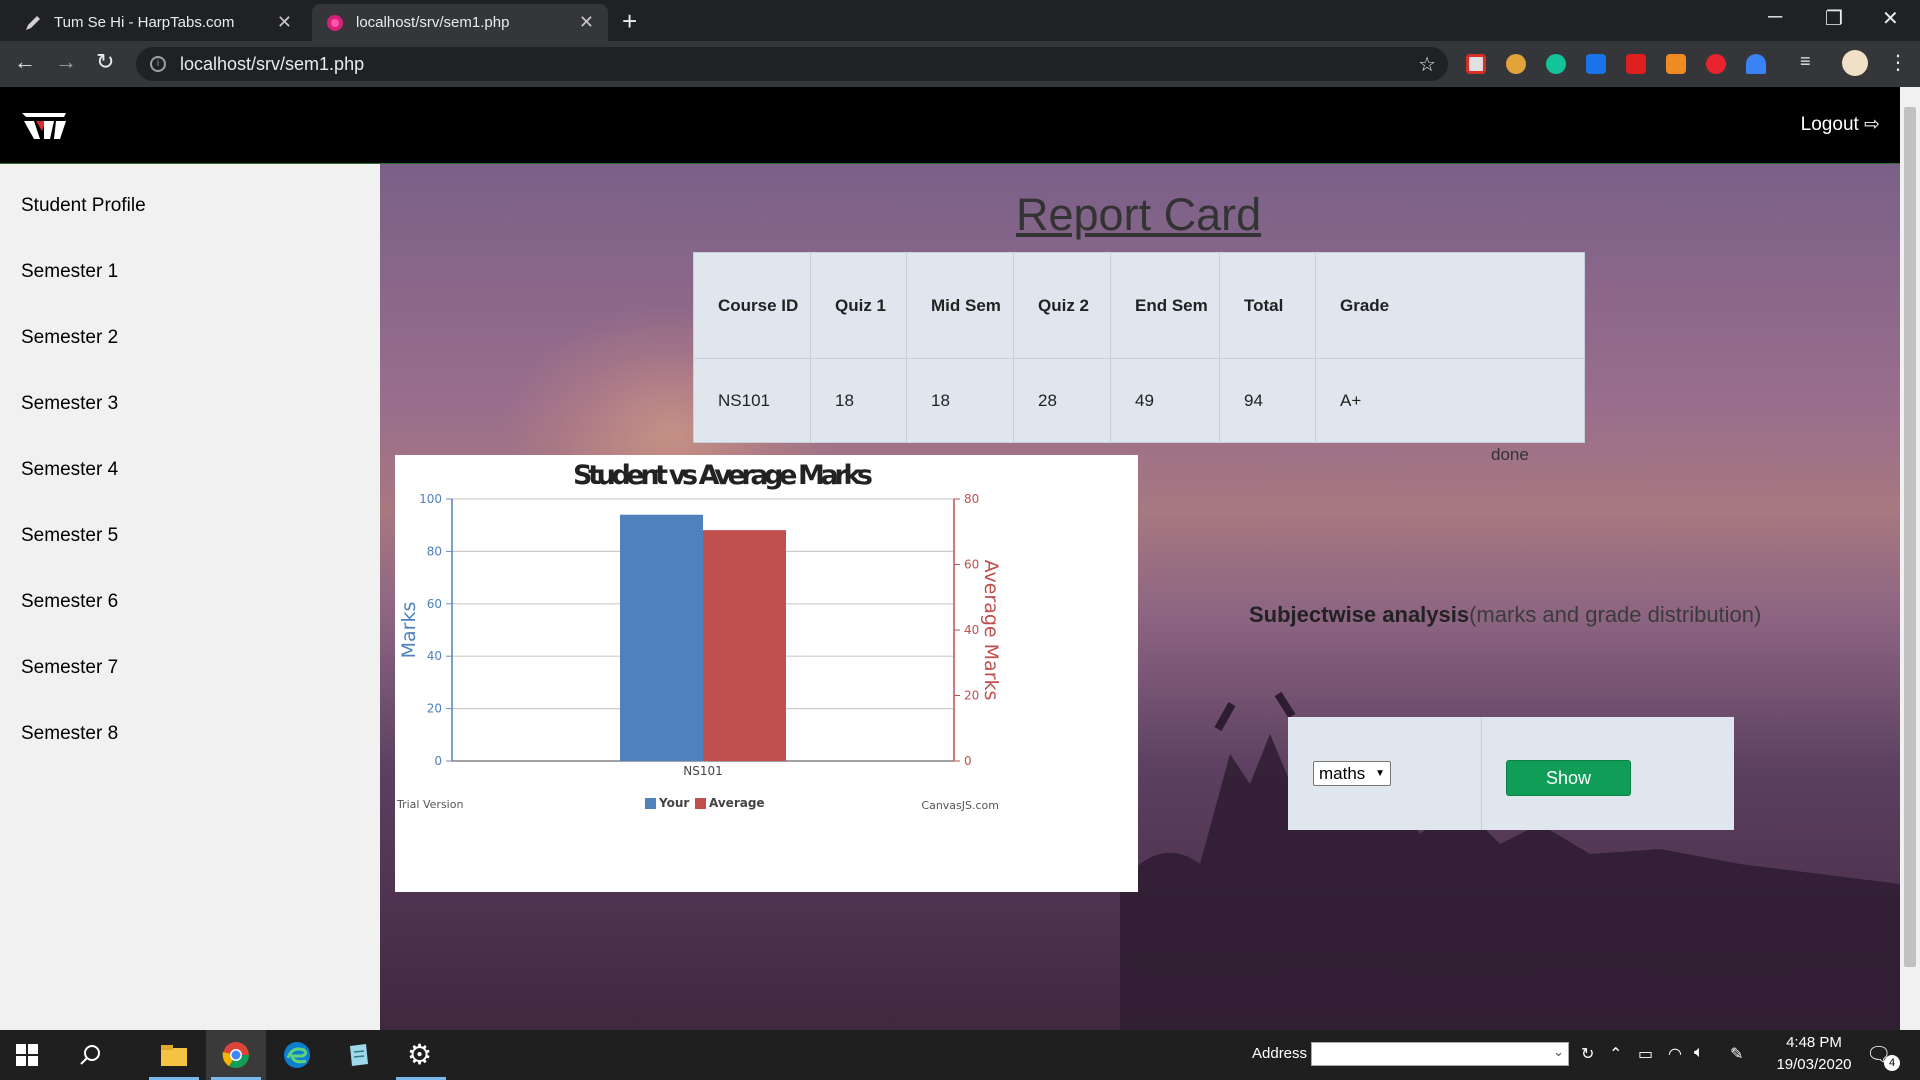 The width and height of the screenshot is (1920, 1080). I want to click on sidebar-item-semester-7: Semester 7, so click(69, 668).